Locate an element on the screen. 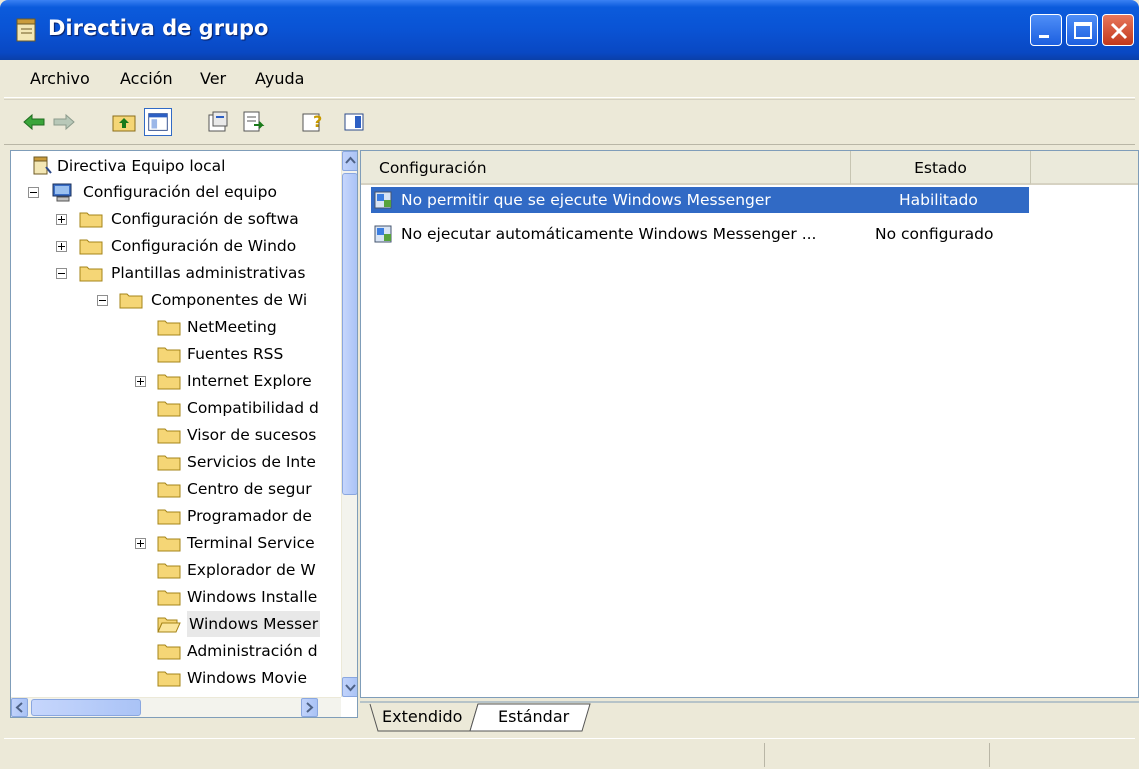 This screenshot has width=1139, height=769. up-folder-icon is located at coordinates (124, 122).